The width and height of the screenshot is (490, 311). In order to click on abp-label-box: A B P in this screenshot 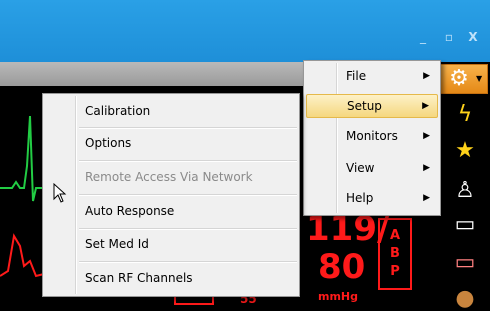, I will do `click(395, 254)`.